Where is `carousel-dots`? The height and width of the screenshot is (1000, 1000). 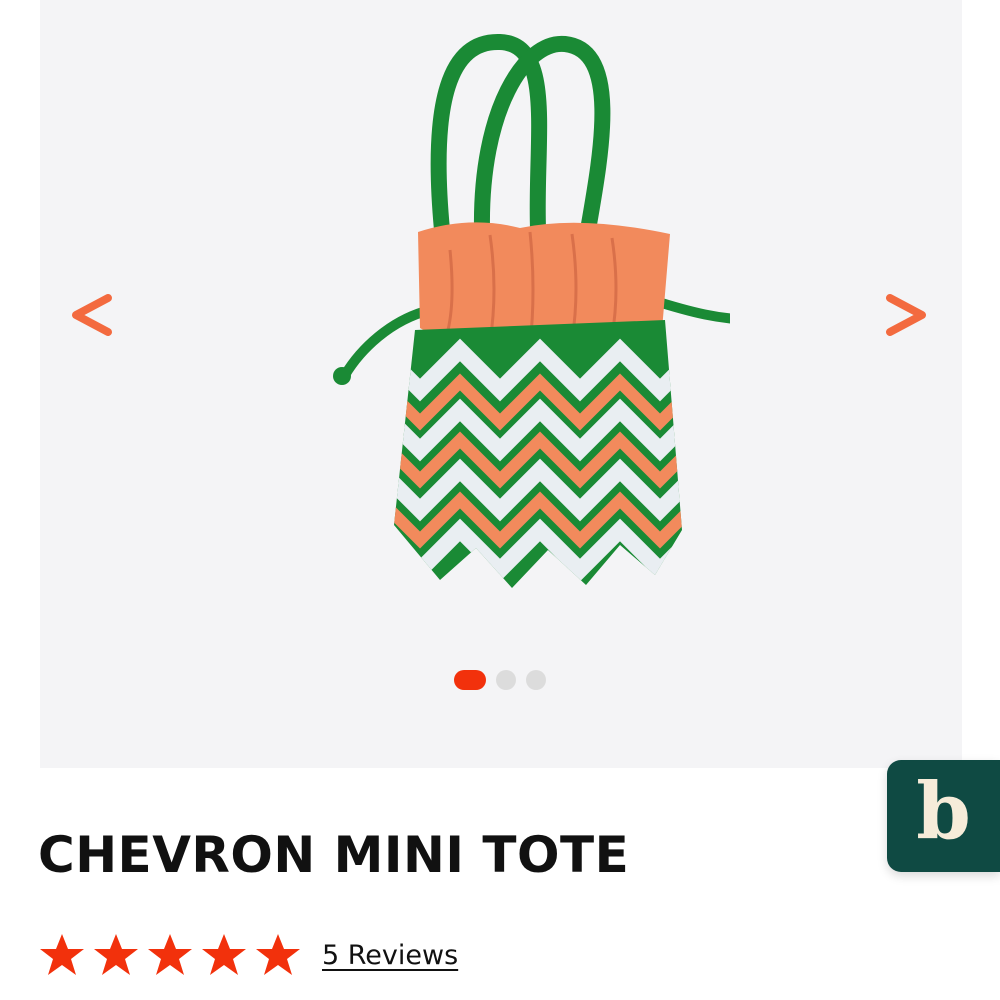 carousel-dots is located at coordinates (500, 680).